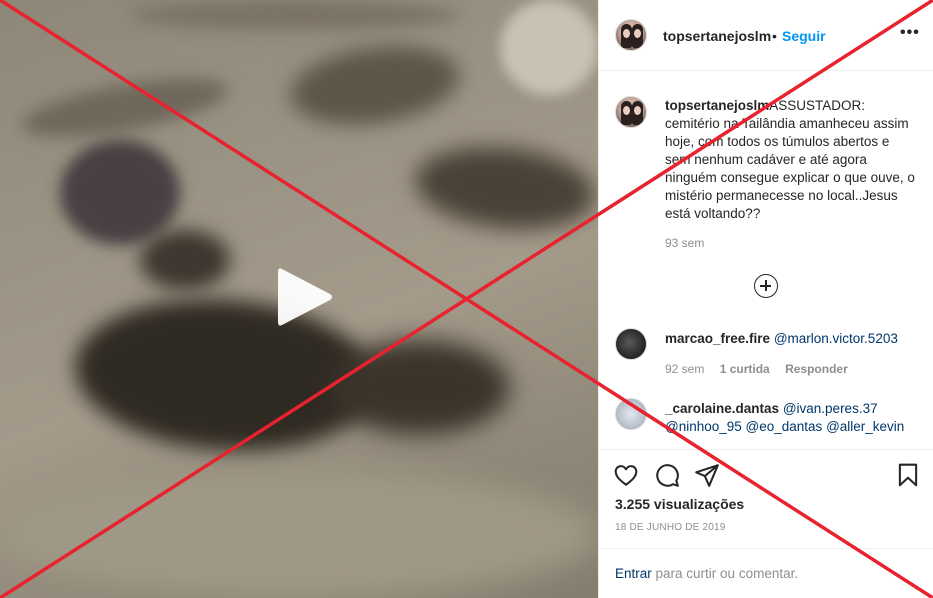 The height and width of the screenshot is (598, 933). I want to click on comment-mention: @aller_kevin, so click(865, 426).